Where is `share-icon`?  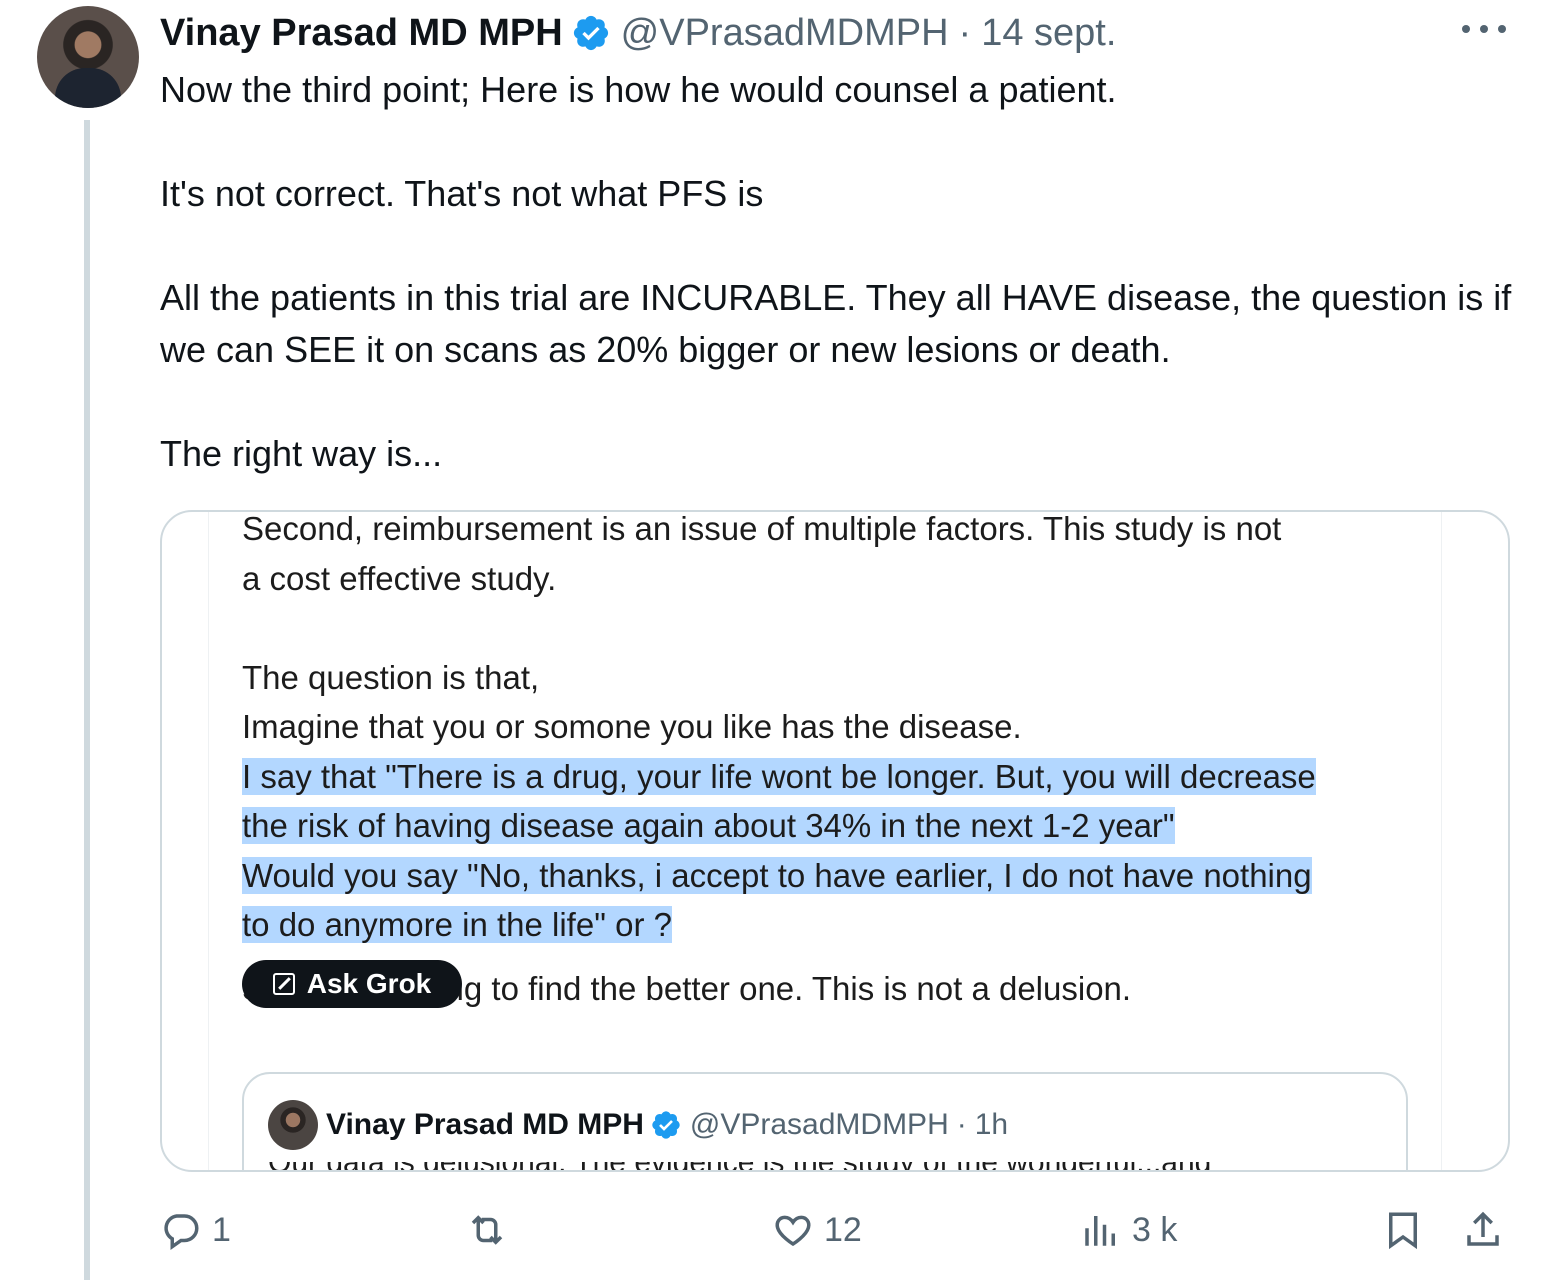
share-icon is located at coordinates (1483, 1228).